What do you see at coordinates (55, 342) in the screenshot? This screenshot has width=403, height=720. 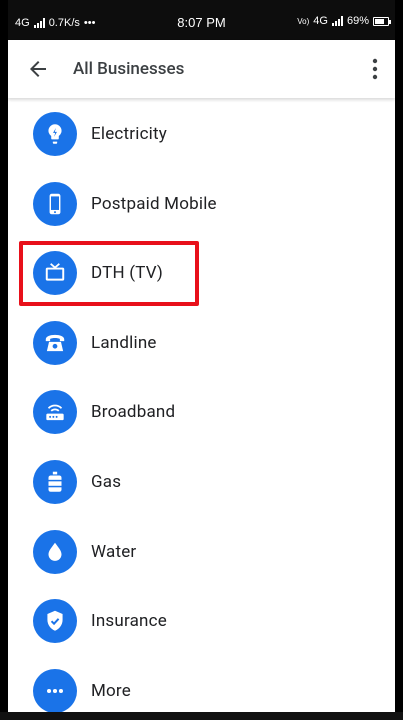 I see `telephone-icon` at bounding box center [55, 342].